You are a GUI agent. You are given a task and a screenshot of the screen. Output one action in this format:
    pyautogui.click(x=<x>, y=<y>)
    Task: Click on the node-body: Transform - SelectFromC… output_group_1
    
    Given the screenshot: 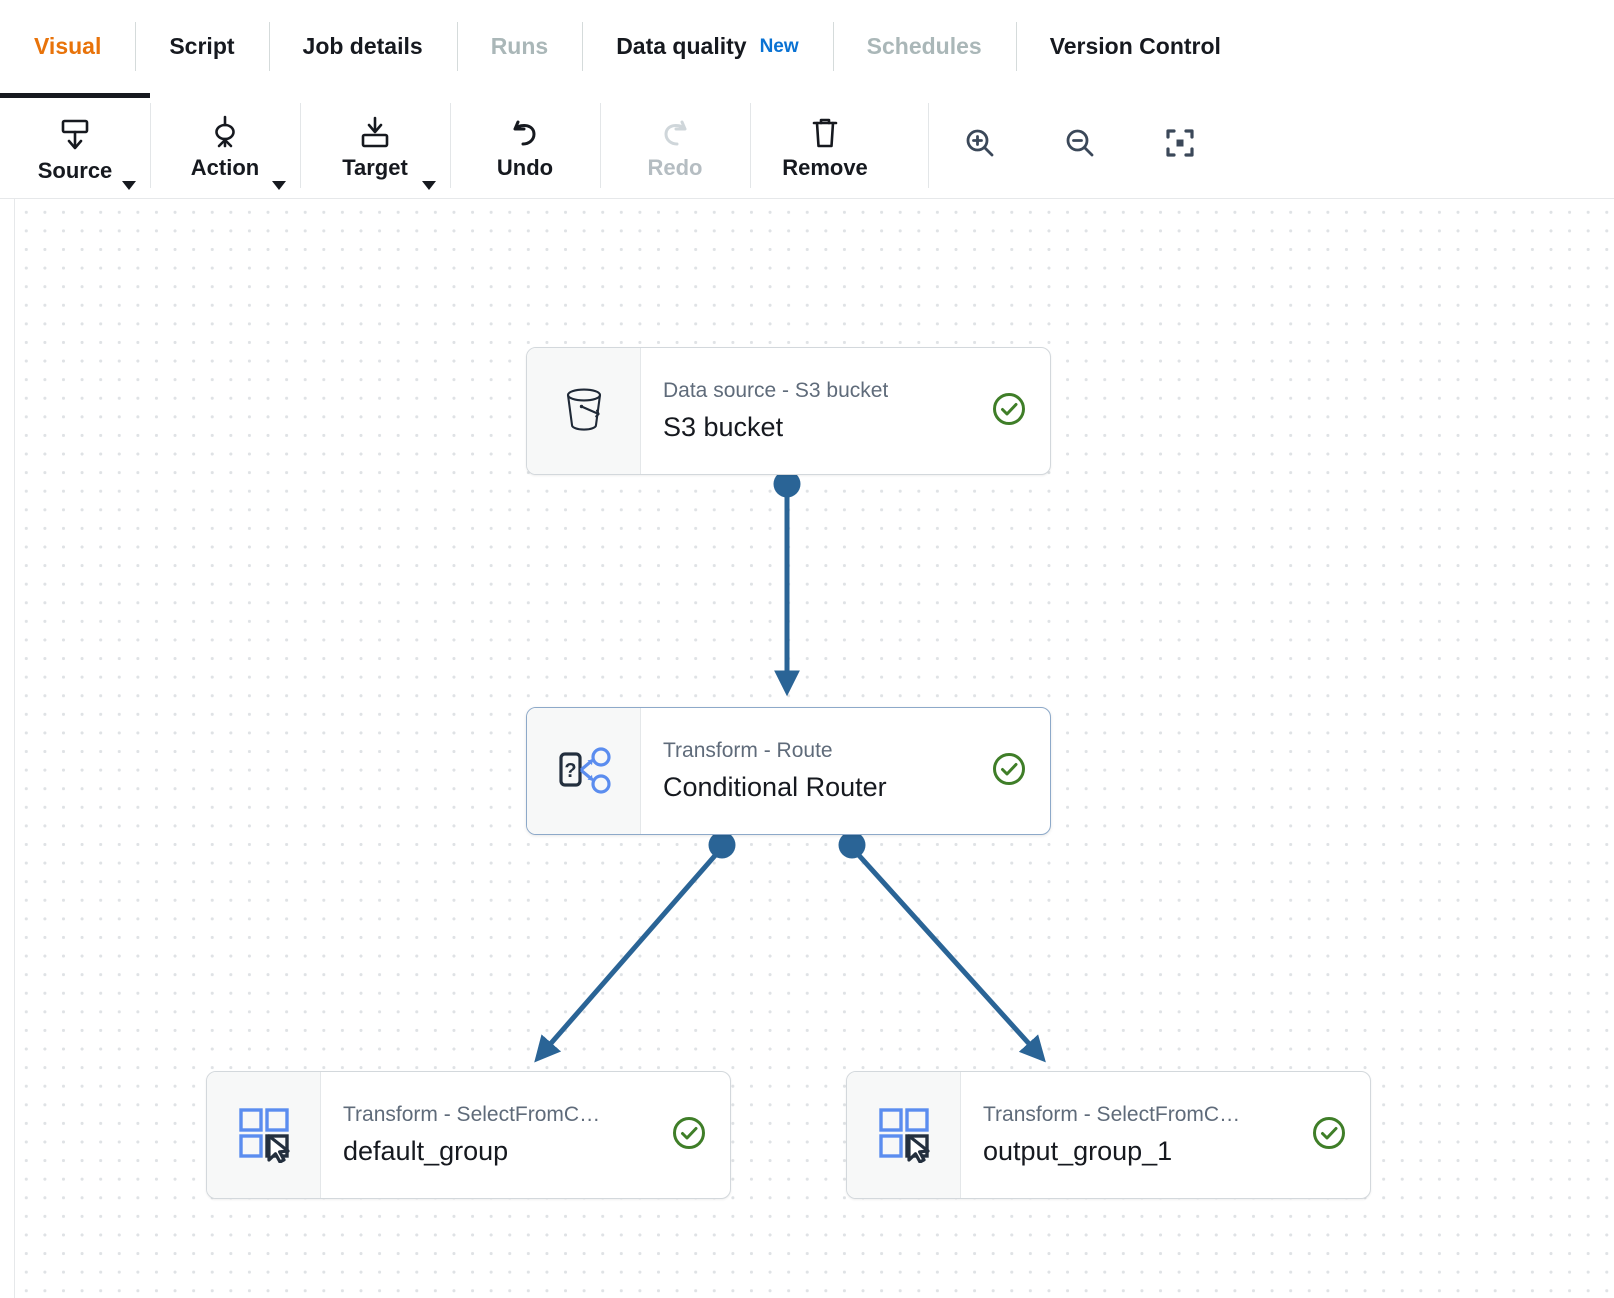 What is the action you would take?
    pyautogui.click(x=1165, y=1135)
    